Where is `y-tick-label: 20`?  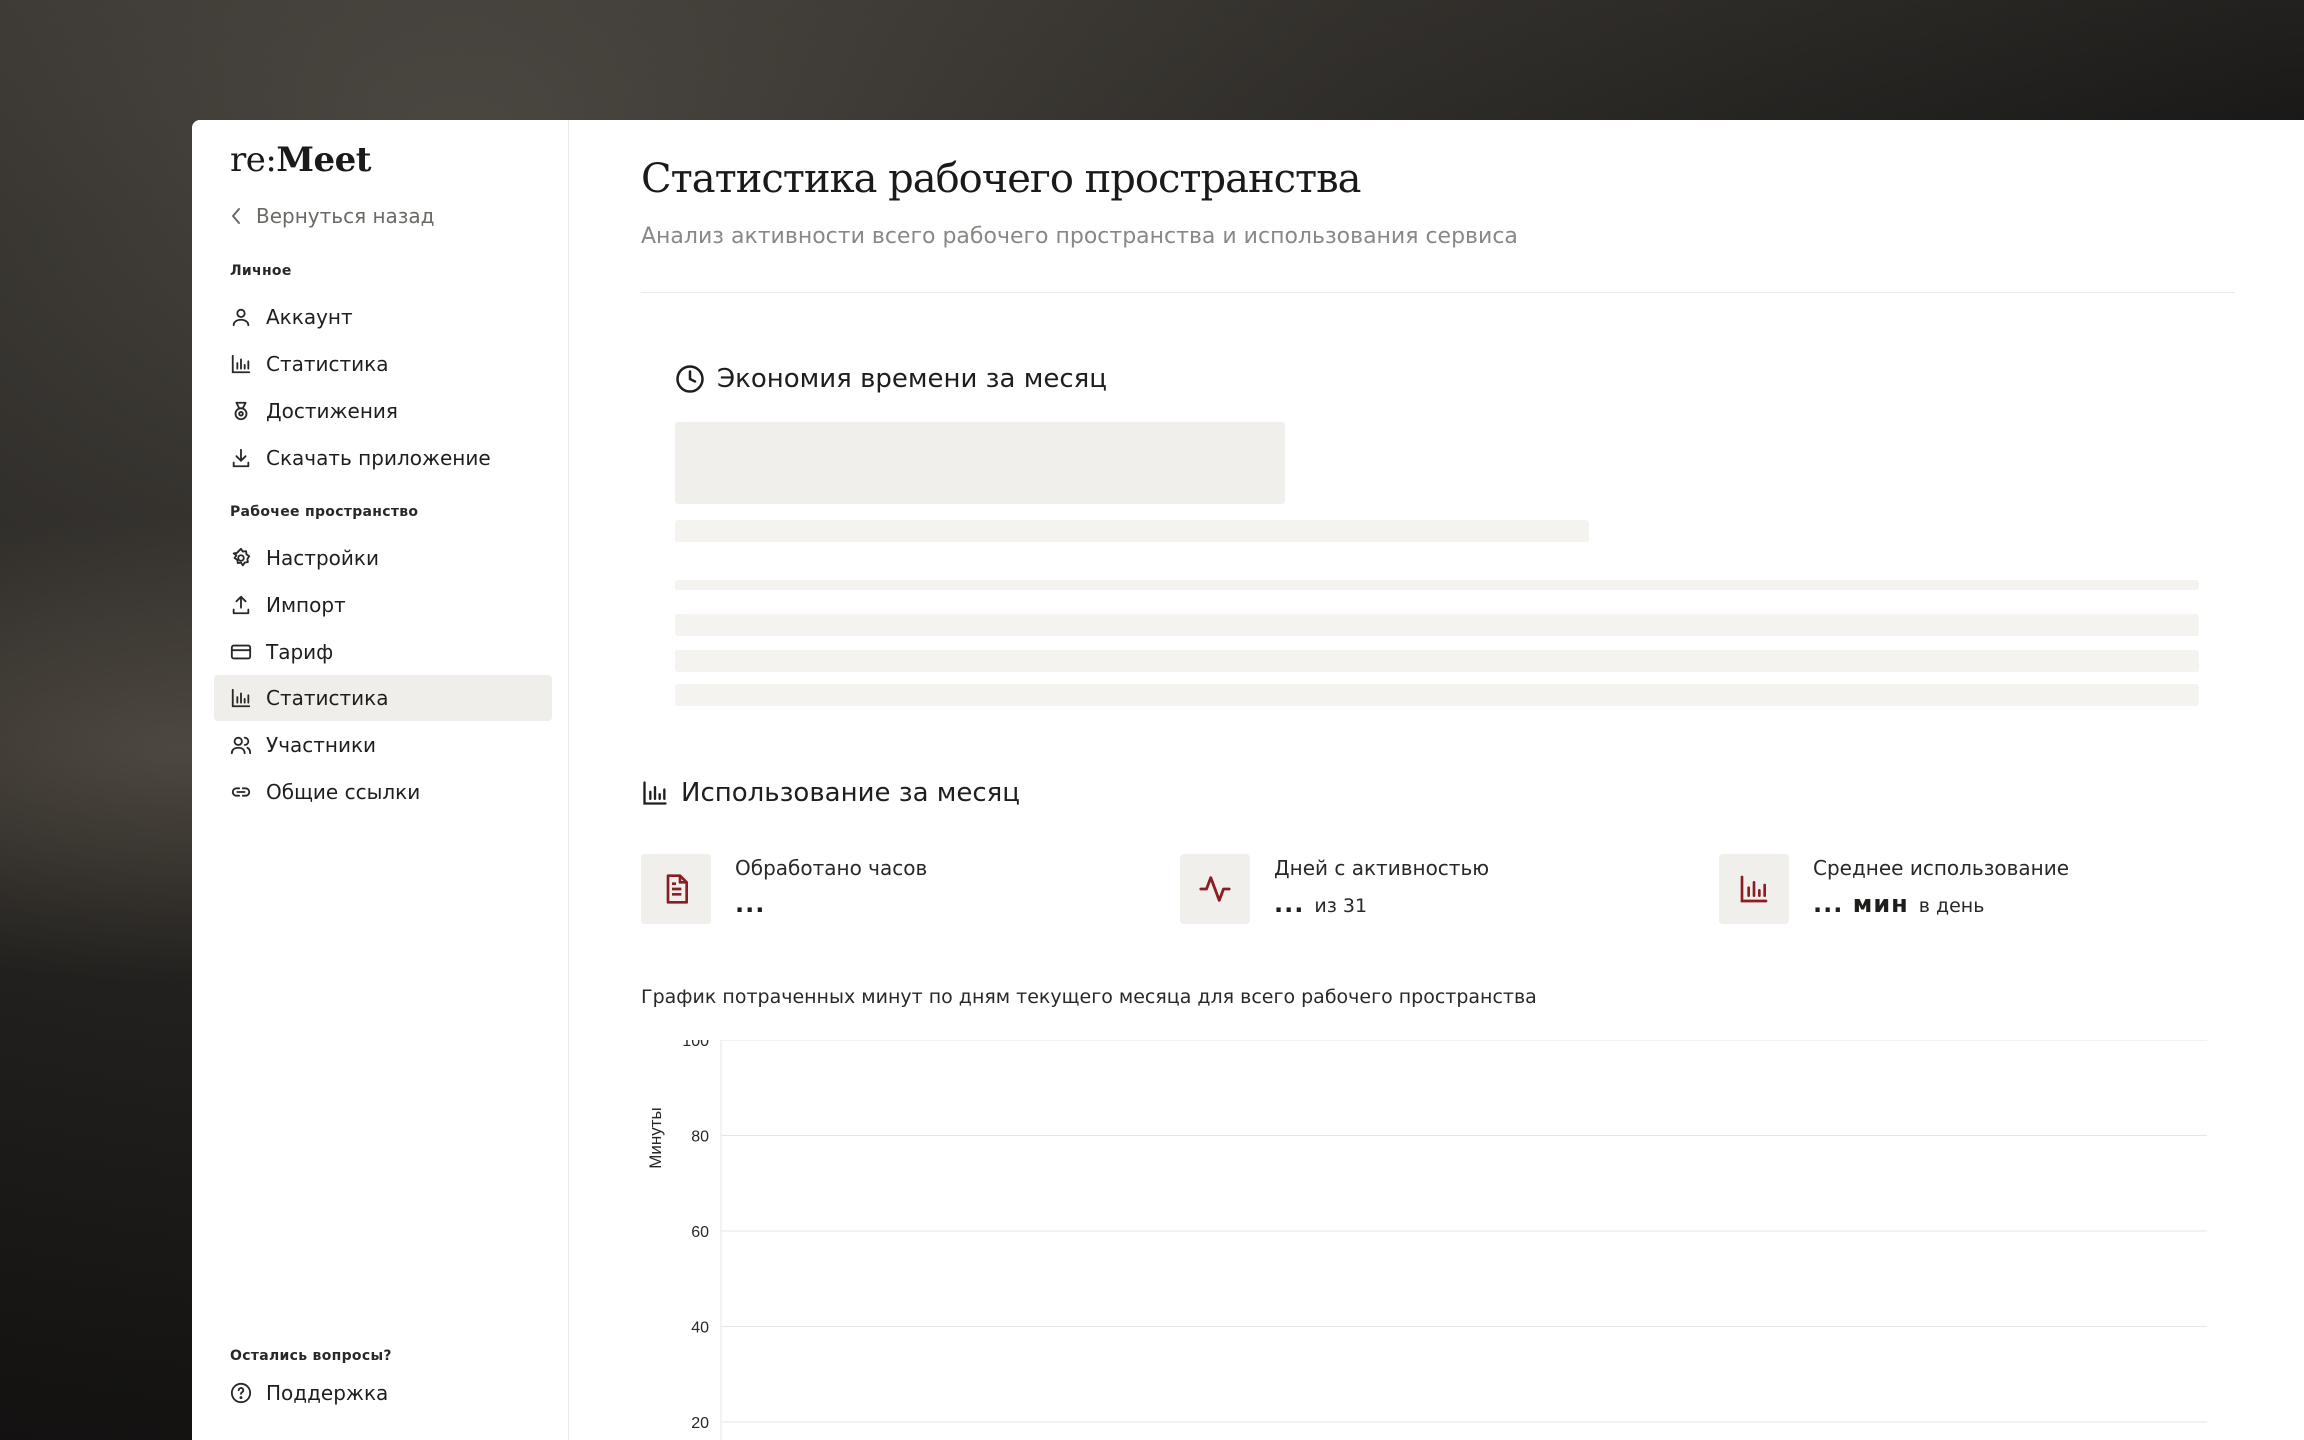 y-tick-label: 20 is located at coordinates (700, 1423).